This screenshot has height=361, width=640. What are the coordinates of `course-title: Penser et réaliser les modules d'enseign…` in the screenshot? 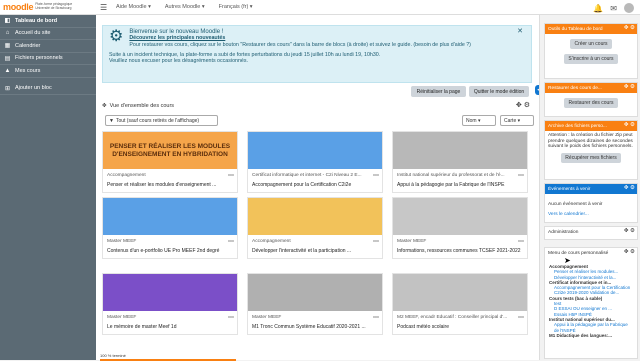 It's located at (169, 185).